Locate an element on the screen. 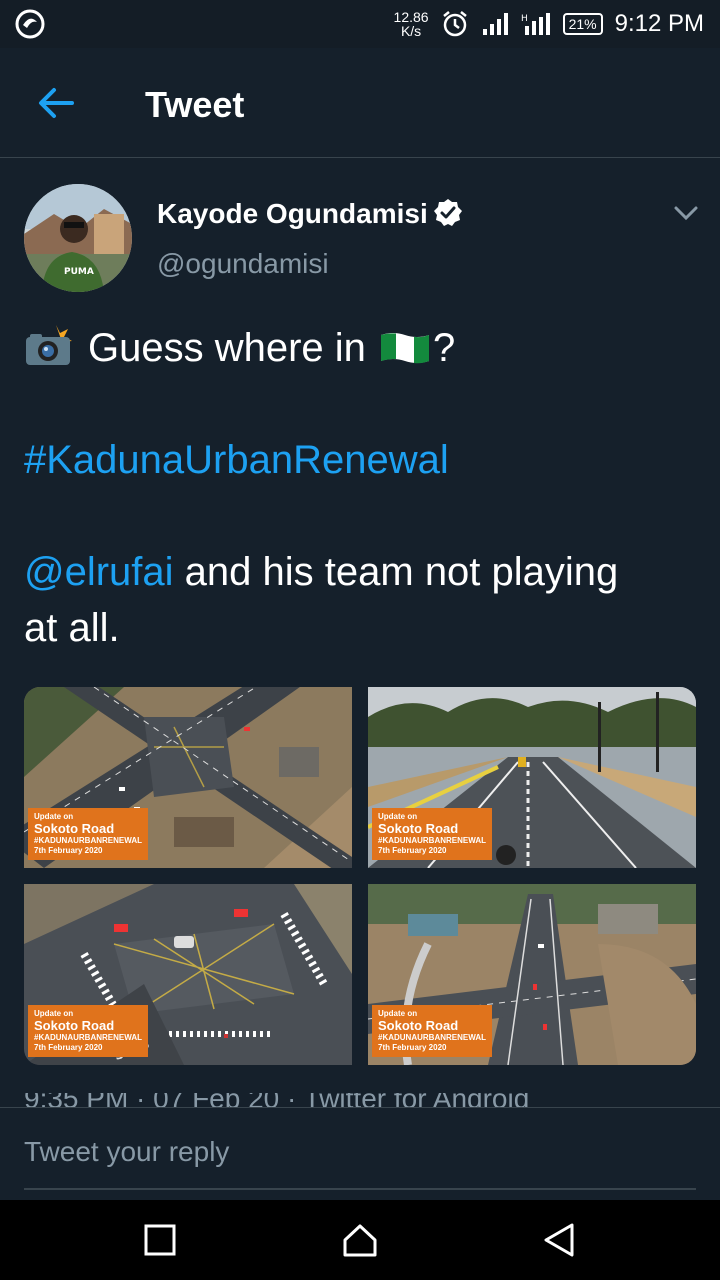 This screenshot has height=1280, width=720. system-nav-bar is located at coordinates (360, 1240).